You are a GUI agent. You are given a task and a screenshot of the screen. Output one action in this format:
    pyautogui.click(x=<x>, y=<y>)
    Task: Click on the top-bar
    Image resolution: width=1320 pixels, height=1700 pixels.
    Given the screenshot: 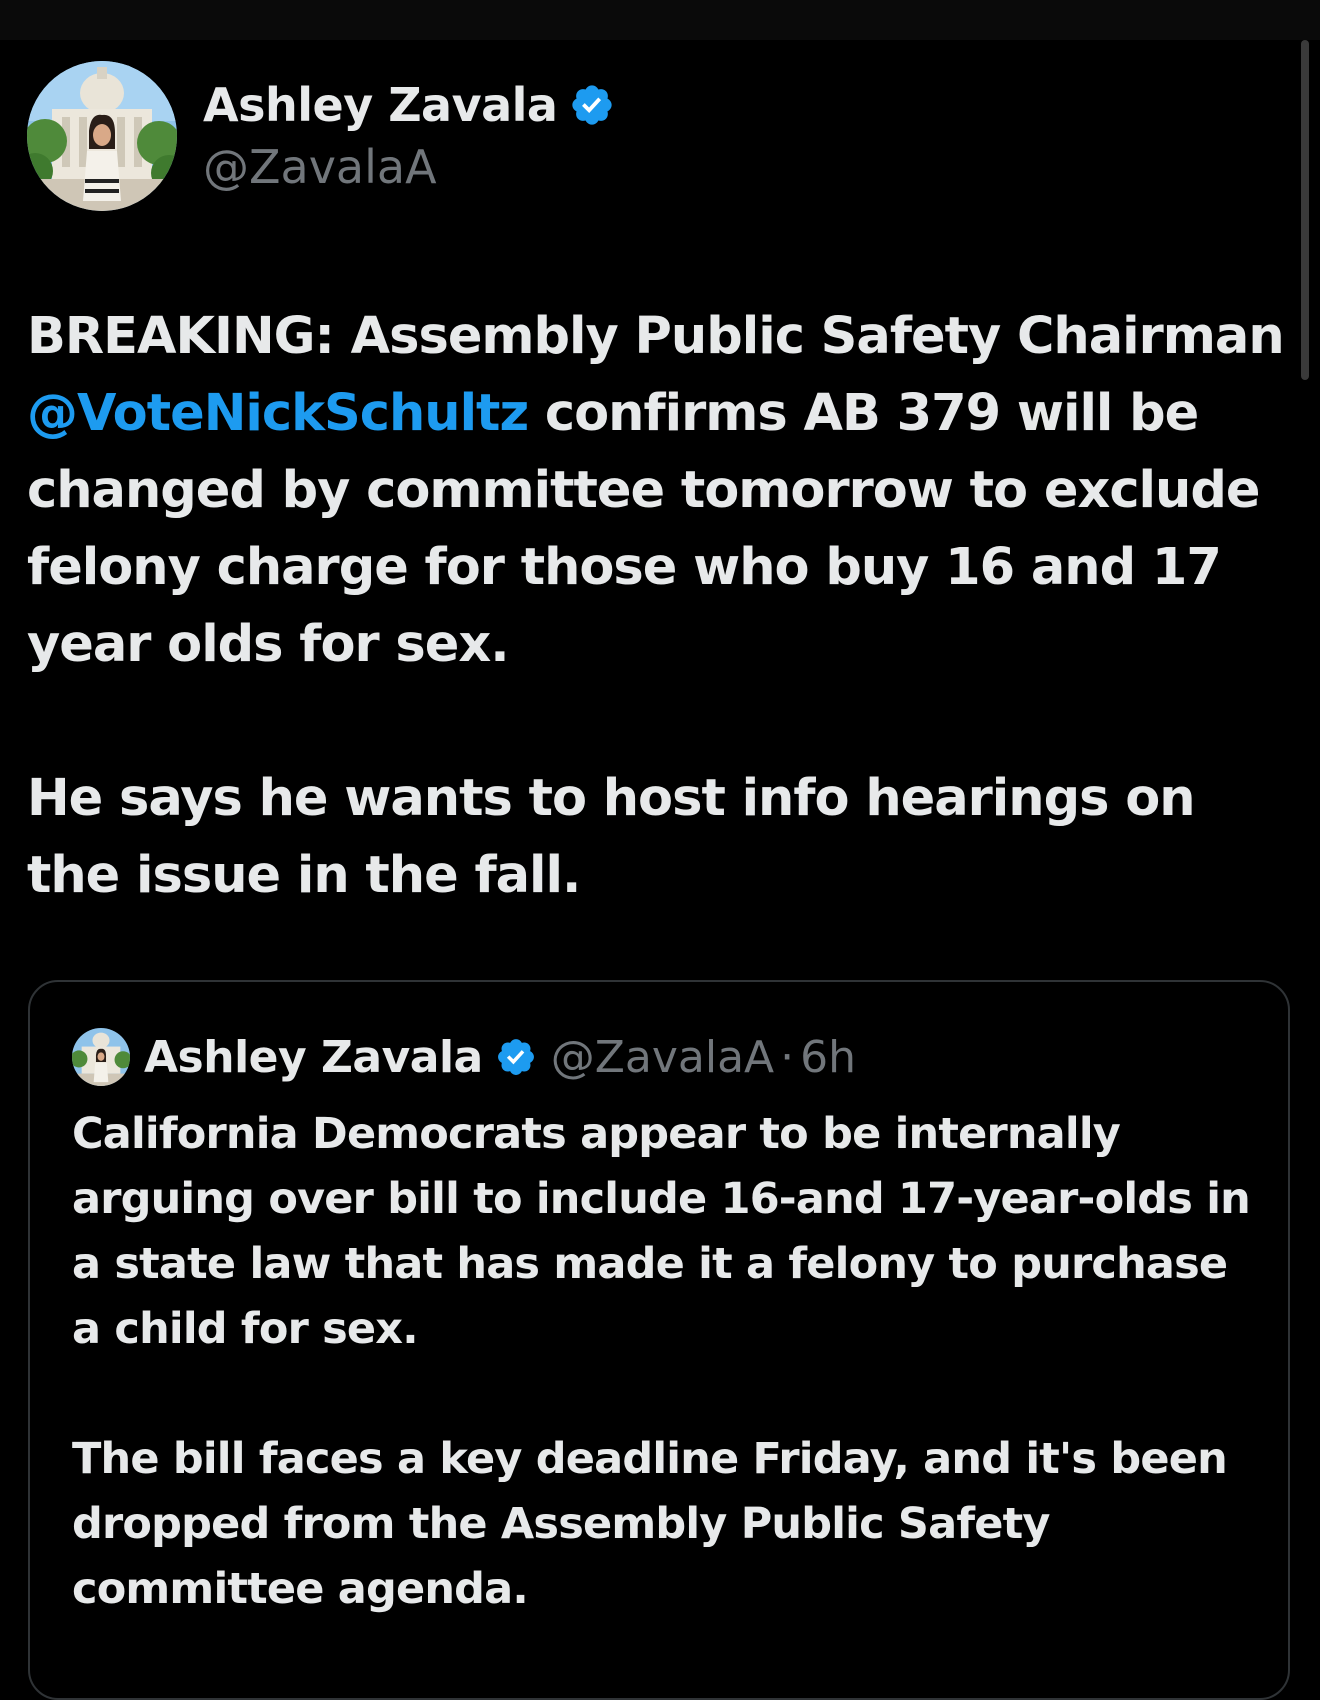 What is the action you would take?
    pyautogui.click(x=660, y=20)
    